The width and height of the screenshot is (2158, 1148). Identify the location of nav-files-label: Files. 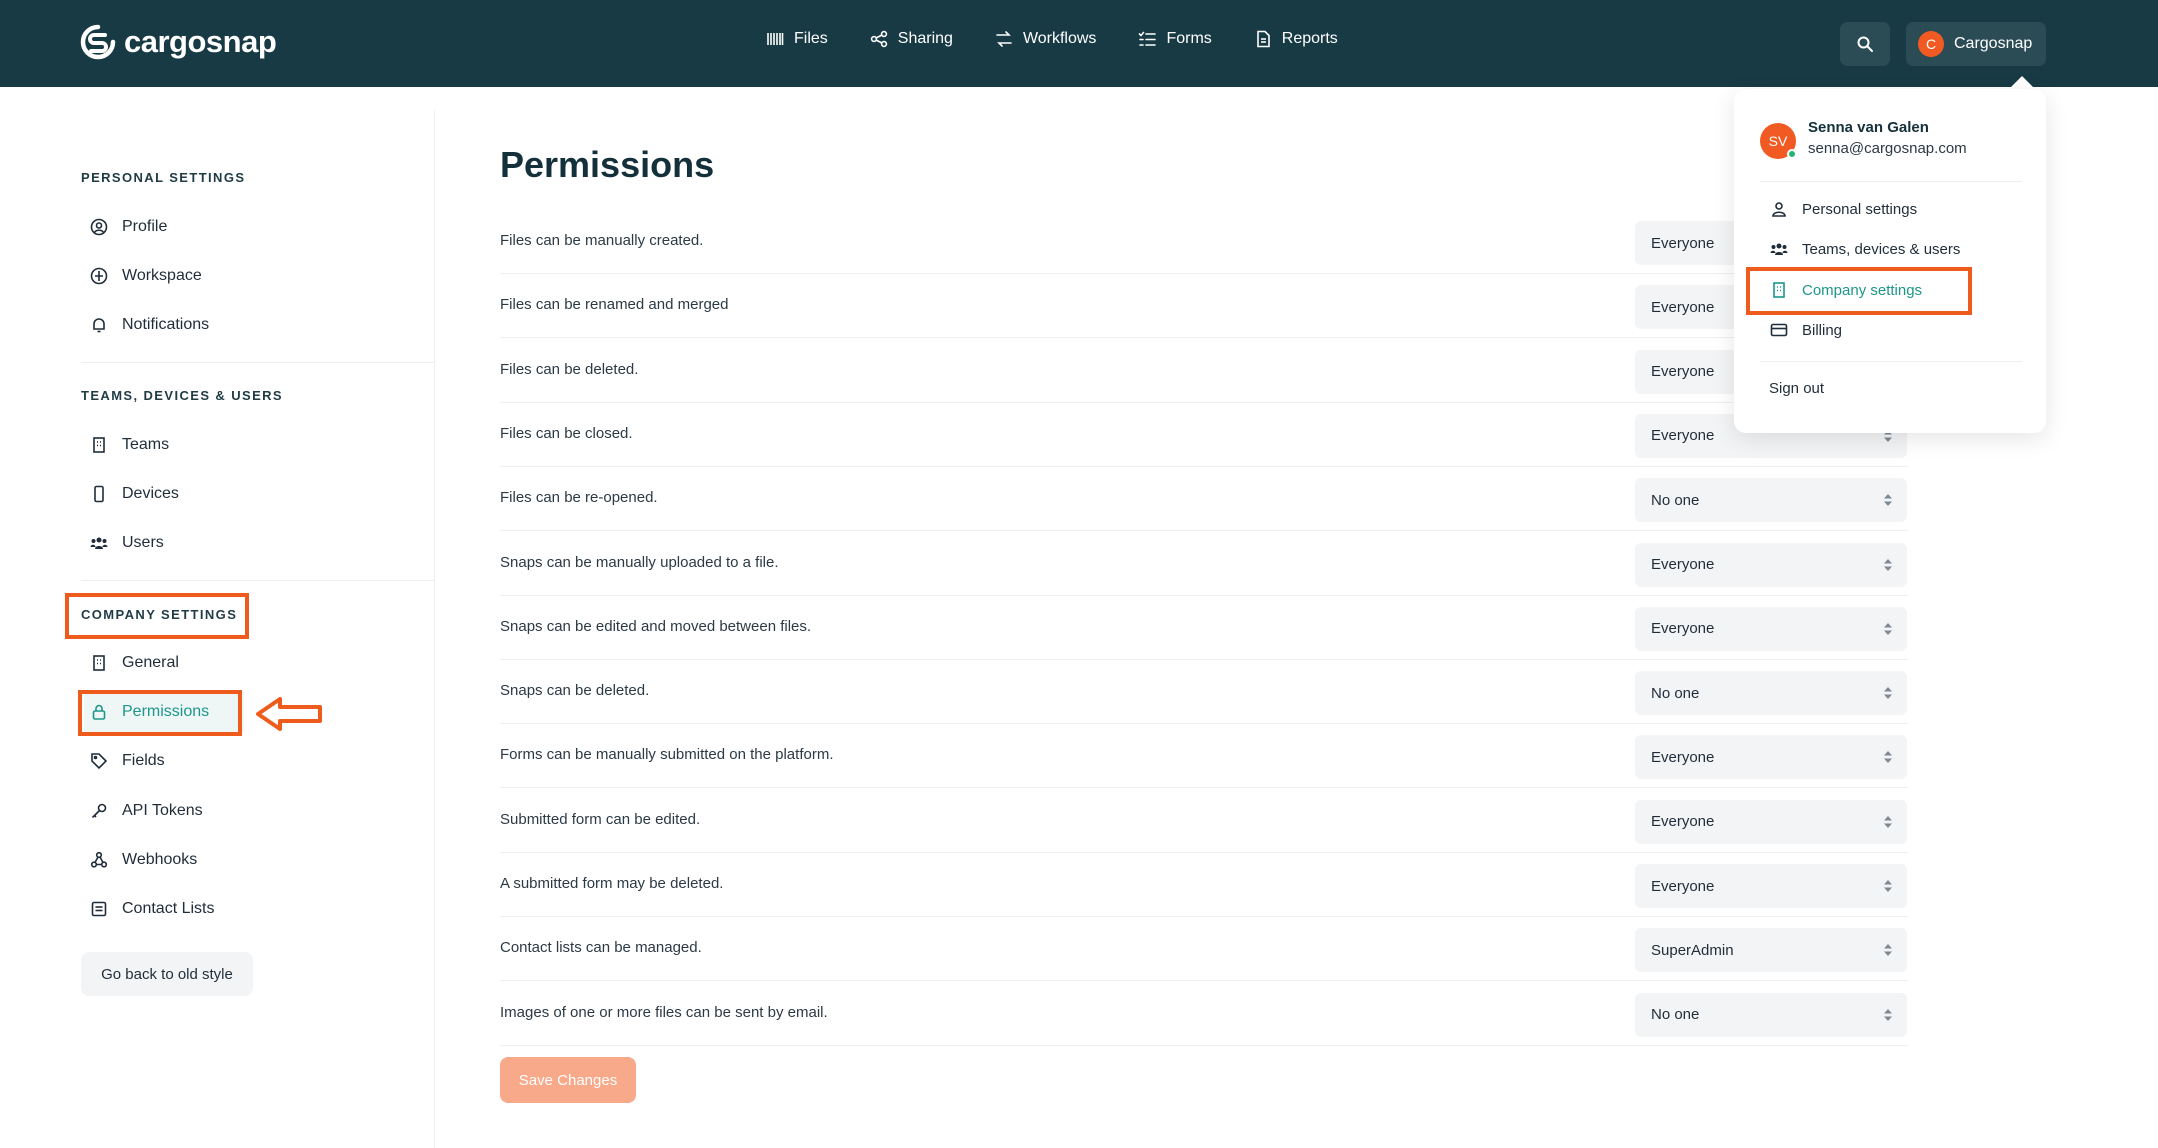
(811, 38).